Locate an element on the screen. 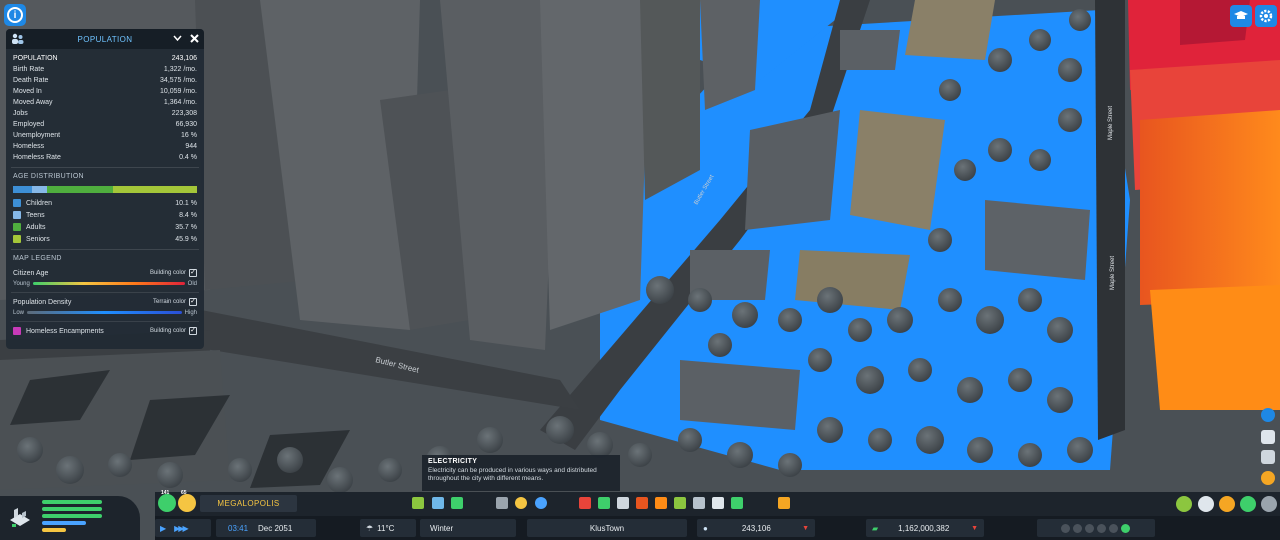 The height and width of the screenshot is (540, 1280). play-button: ▶ is located at coordinates (163, 528).